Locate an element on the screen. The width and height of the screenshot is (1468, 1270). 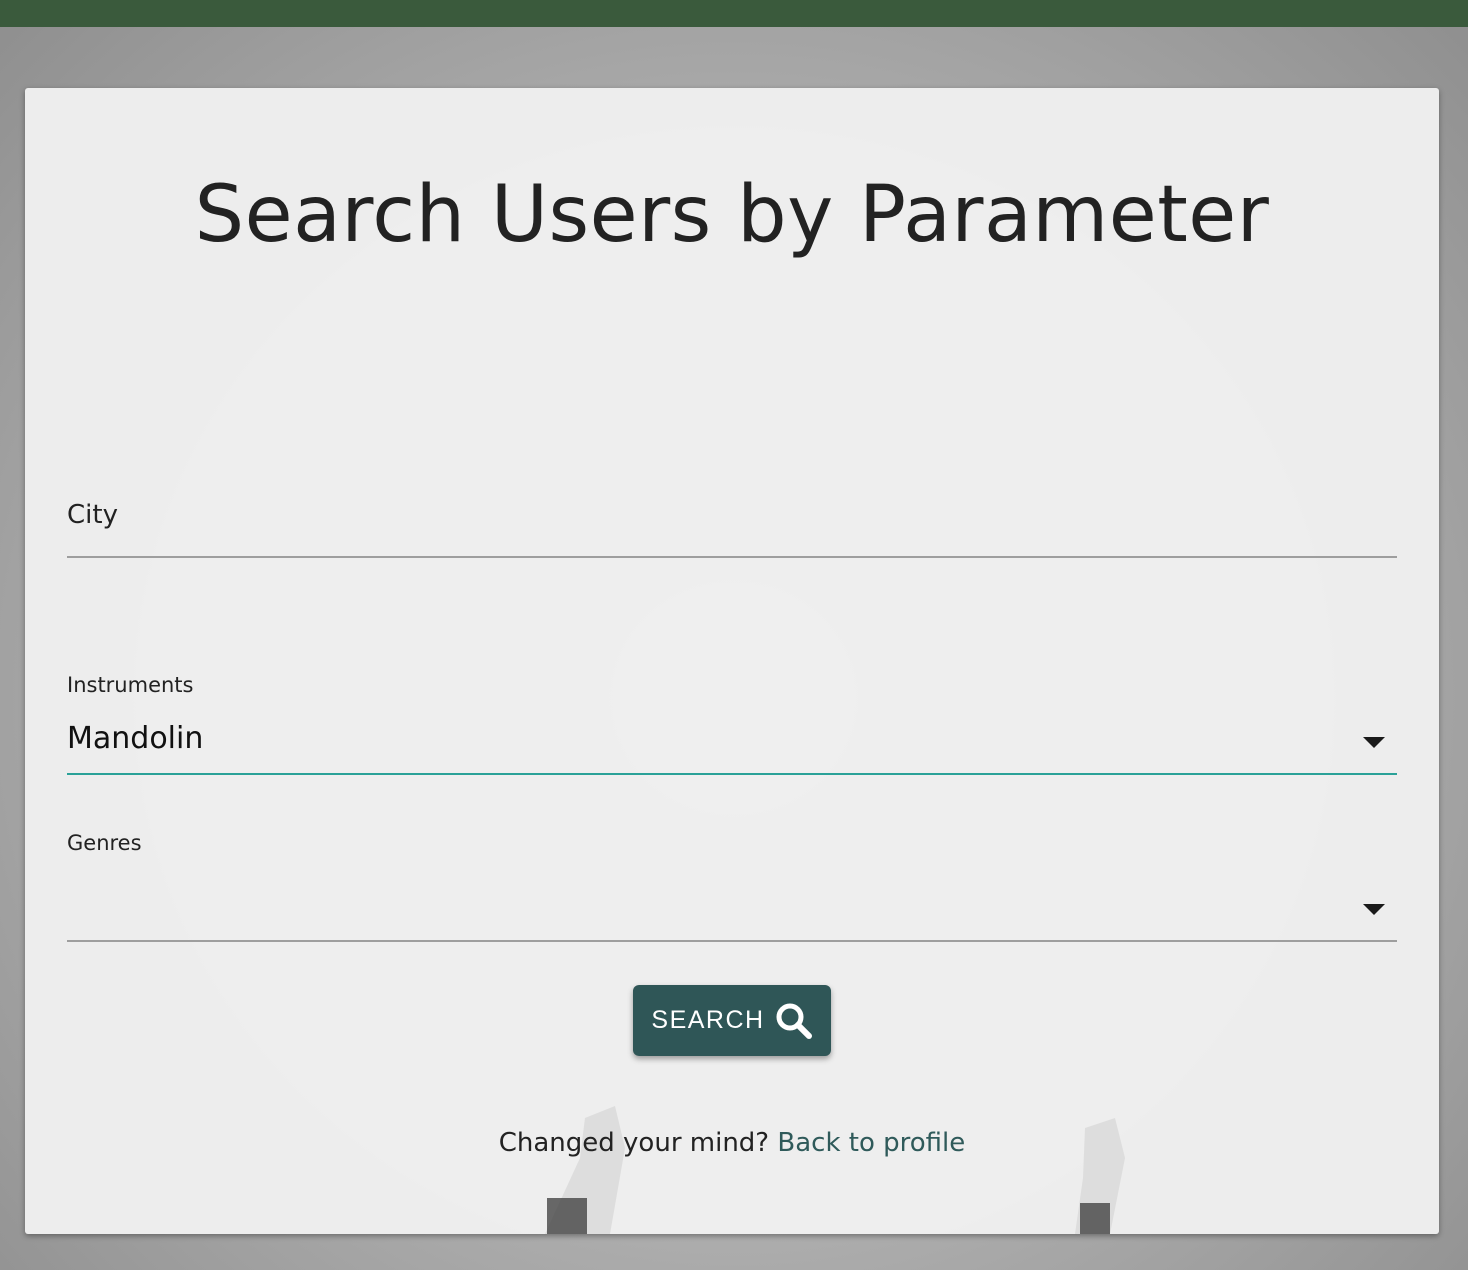
back-to-profile-link: Back to profile is located at coordinates (871, 1143).